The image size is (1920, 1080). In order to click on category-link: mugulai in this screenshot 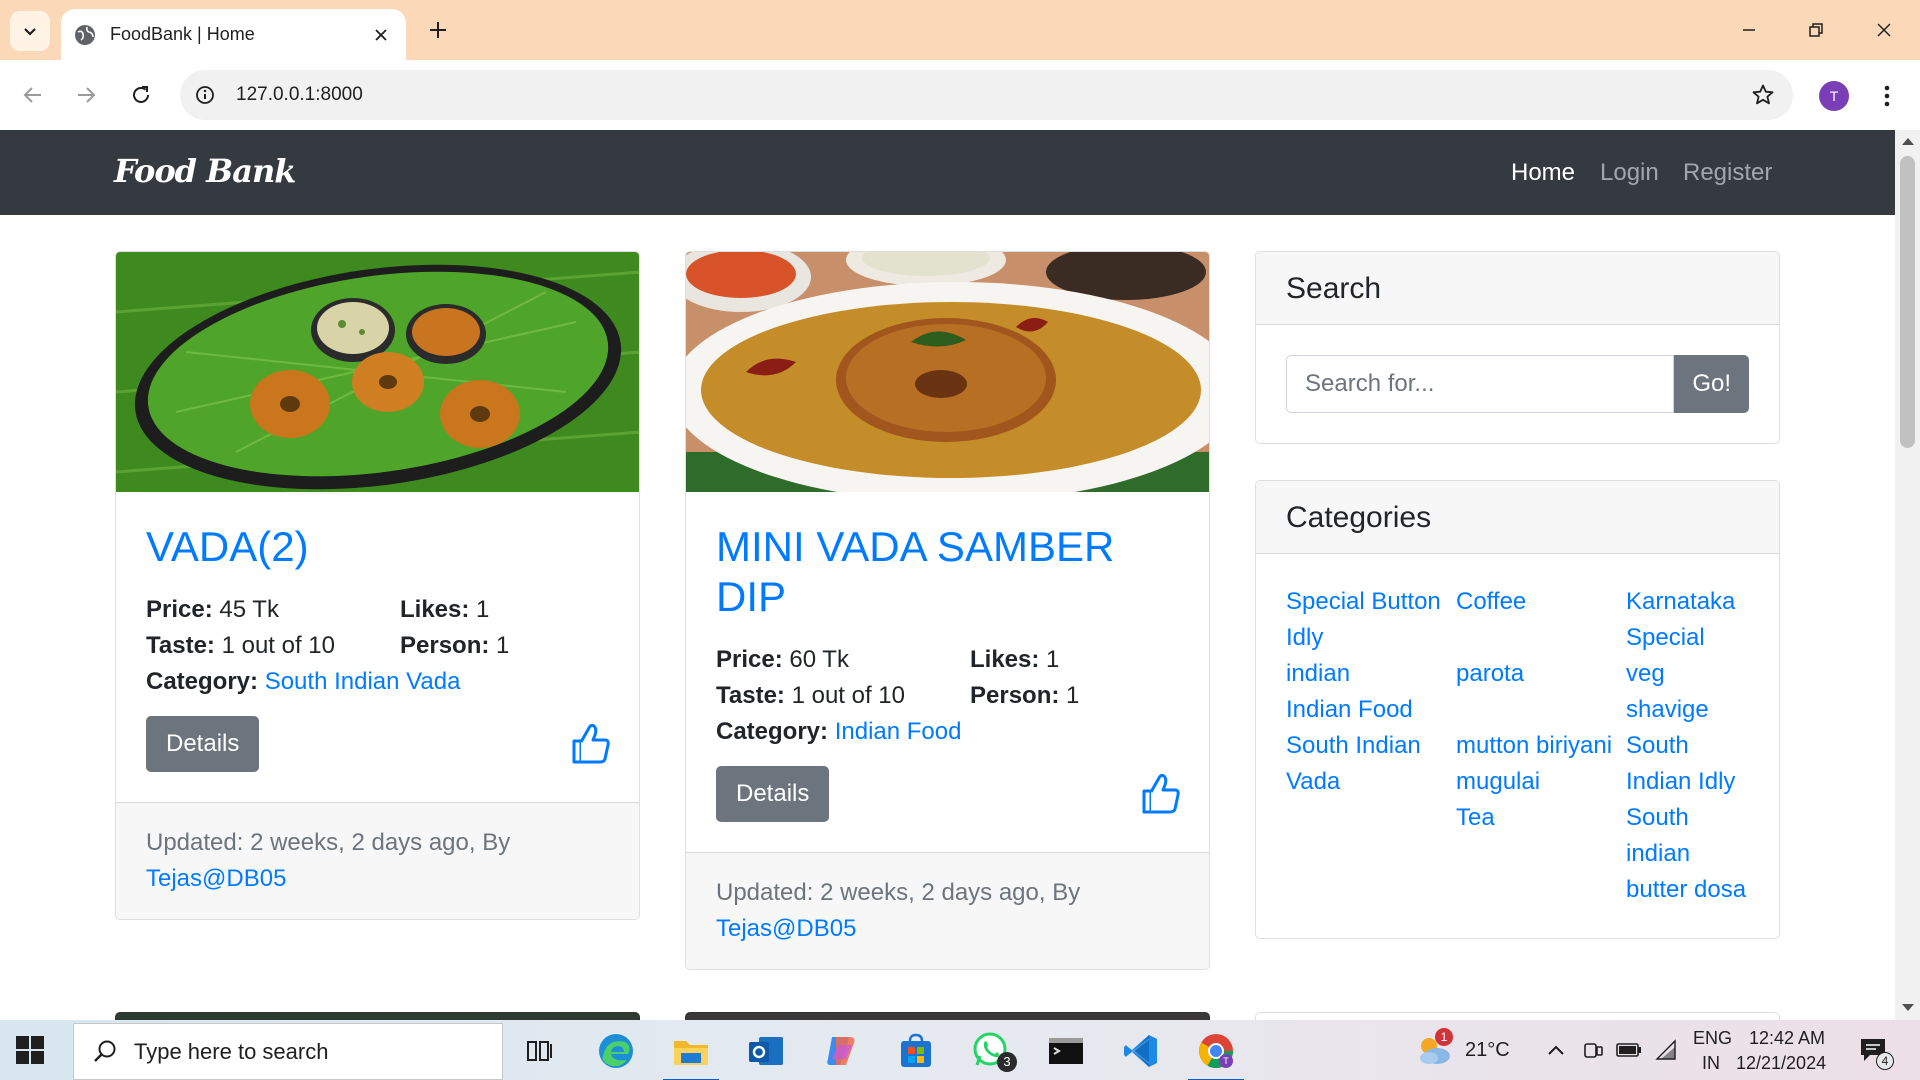, I will do `click(1541, 782)`.